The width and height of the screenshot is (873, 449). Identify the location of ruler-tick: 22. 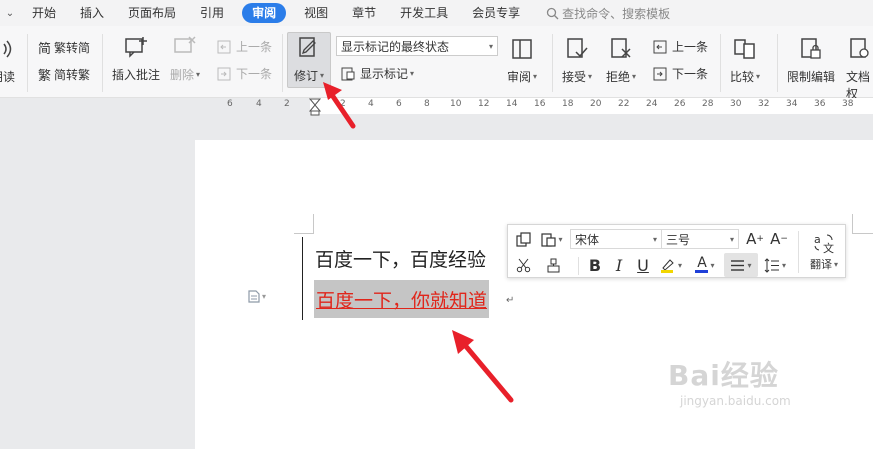
(624, 104).